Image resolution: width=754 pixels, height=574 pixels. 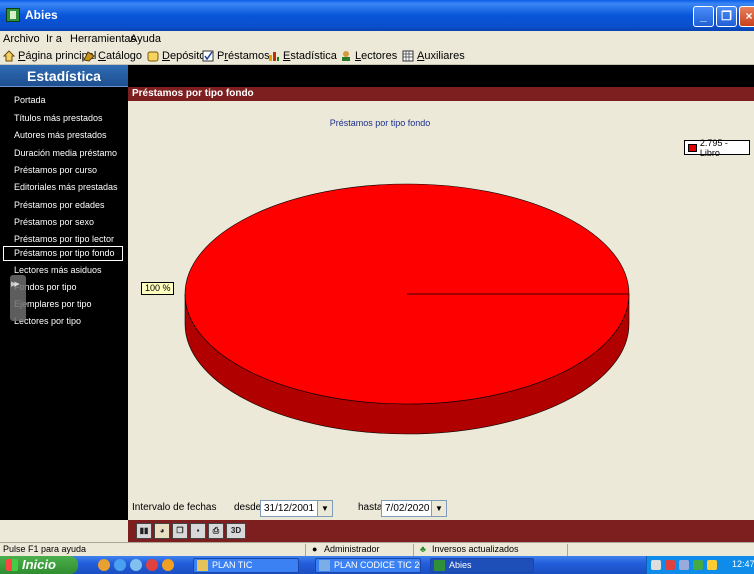 What do you see at coordinates (289, 508) in the screenshot?
I see `from-date-value: 31/12/2001` at bounding box center [289, 508].